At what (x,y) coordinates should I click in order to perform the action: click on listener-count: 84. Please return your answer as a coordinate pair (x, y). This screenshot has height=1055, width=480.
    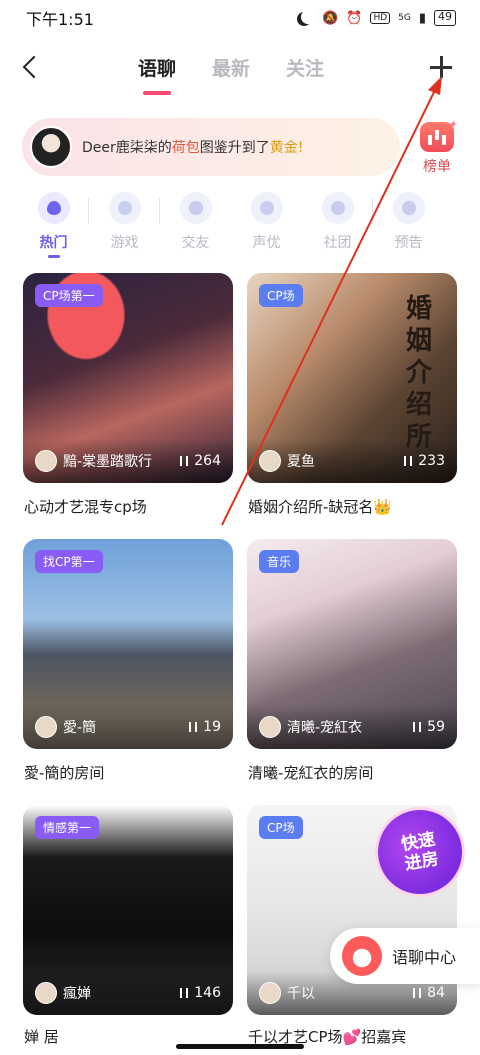
    Looking at the image, I should click on (429, 993).